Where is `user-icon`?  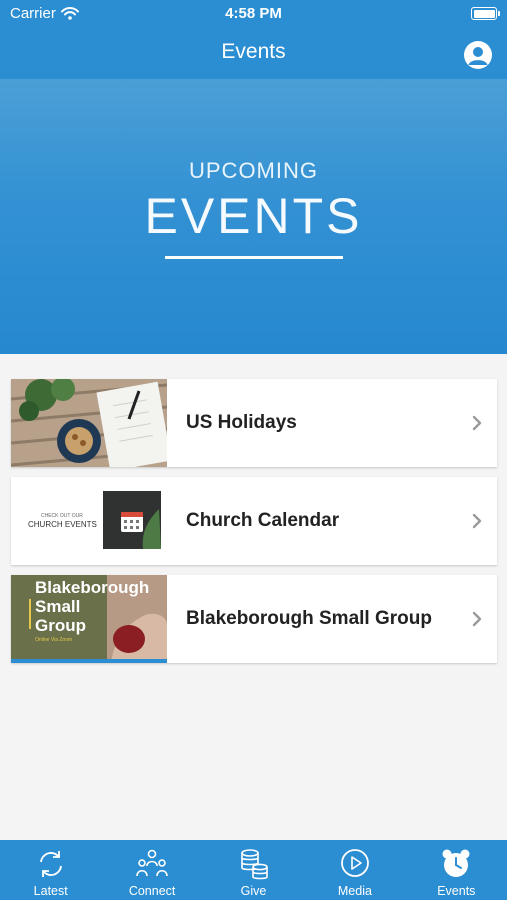 user-icon is located at coordinates (478, 56).